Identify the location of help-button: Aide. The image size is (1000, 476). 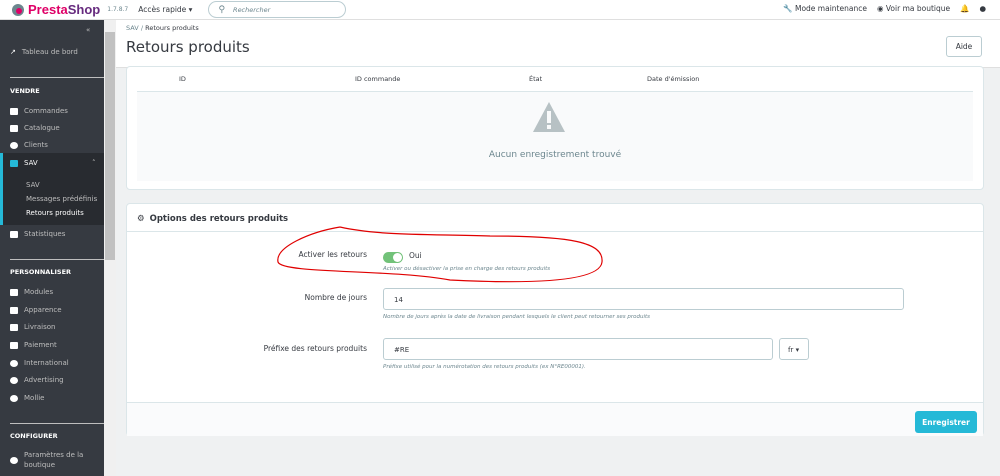
(964, 46).